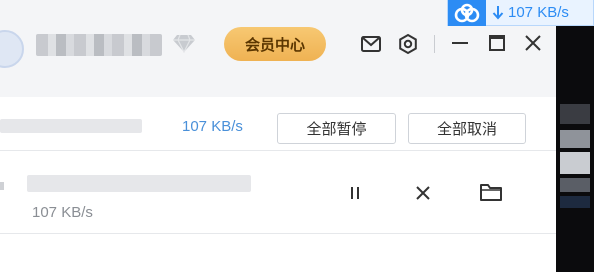 This screenshot has height=272, width=594. Describe the element at coordinates (423, 193) in the screenshot. I see `cancel-icon` at that location.